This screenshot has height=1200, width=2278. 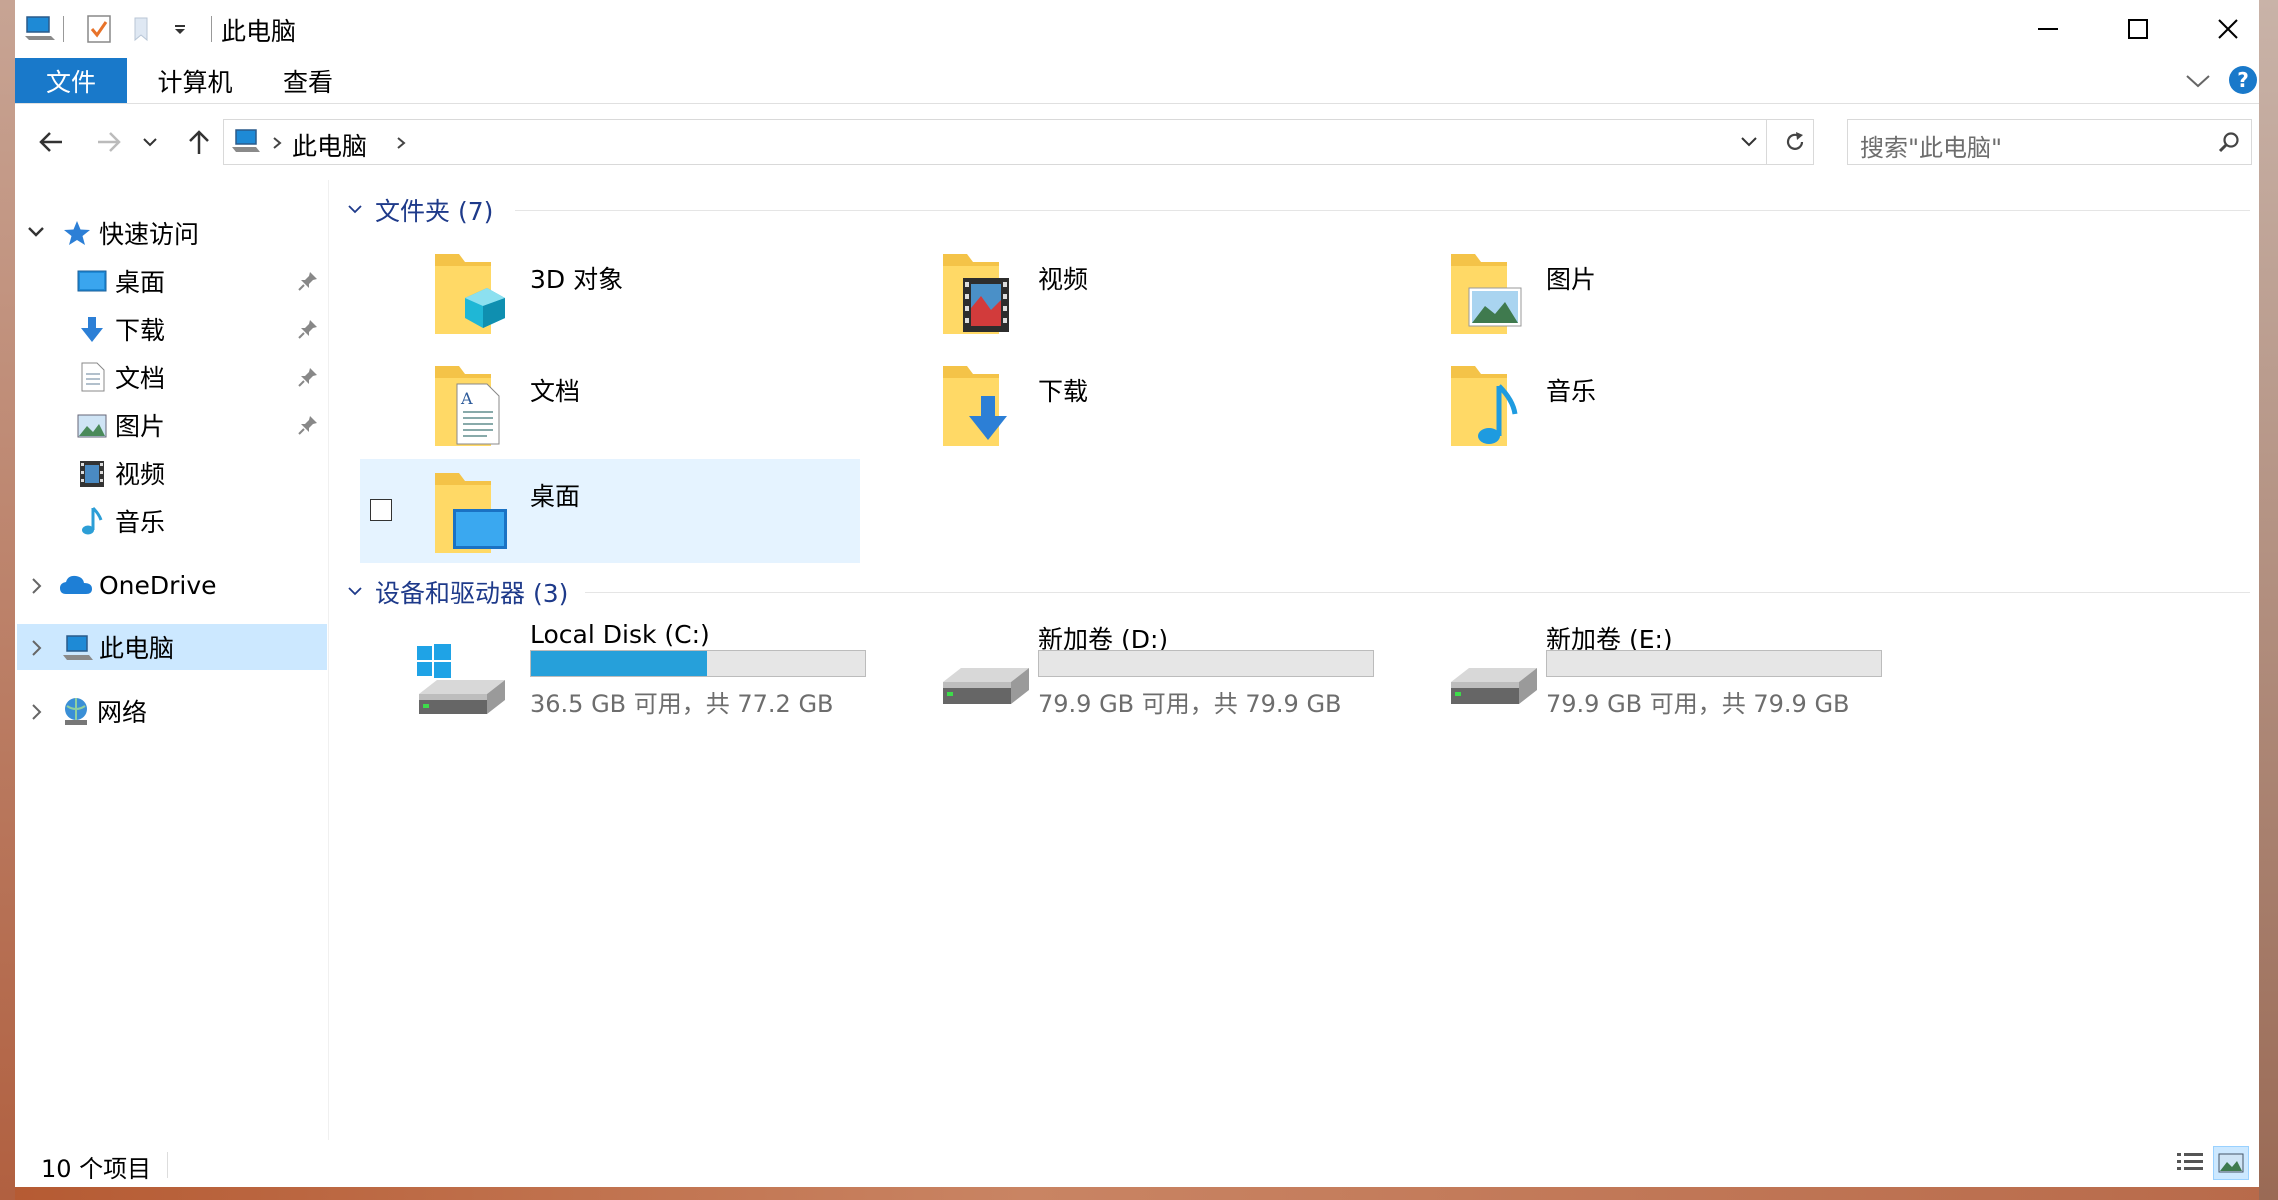 What do you see at coordinates (2268, 600) in the screenshot?
I see `desktop-background-right` at bounding box center [2268, 600].